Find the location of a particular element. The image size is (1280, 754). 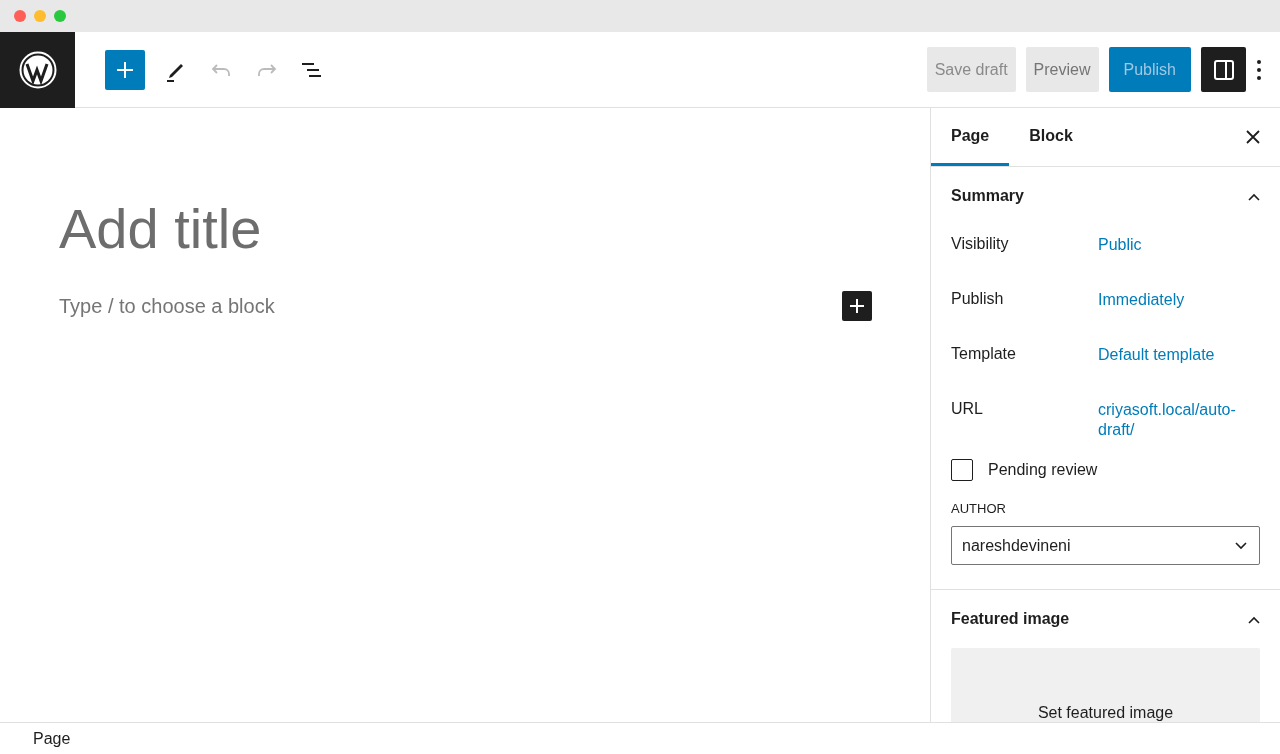

breadcrumb: Page is located at coordinates (52, 738).